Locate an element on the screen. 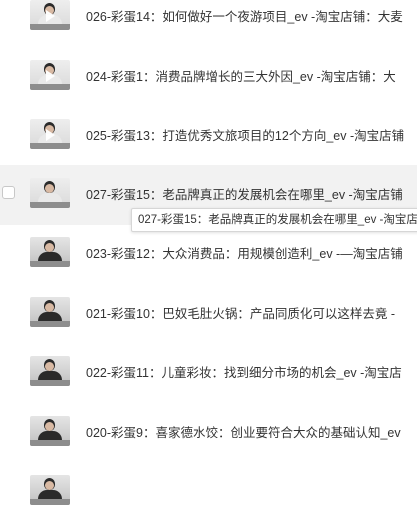  list-item: 024-彩蛋1：消费品牌增长的三大外因_ev -淘宝店铺：大 is located at coordinates (208, 77).